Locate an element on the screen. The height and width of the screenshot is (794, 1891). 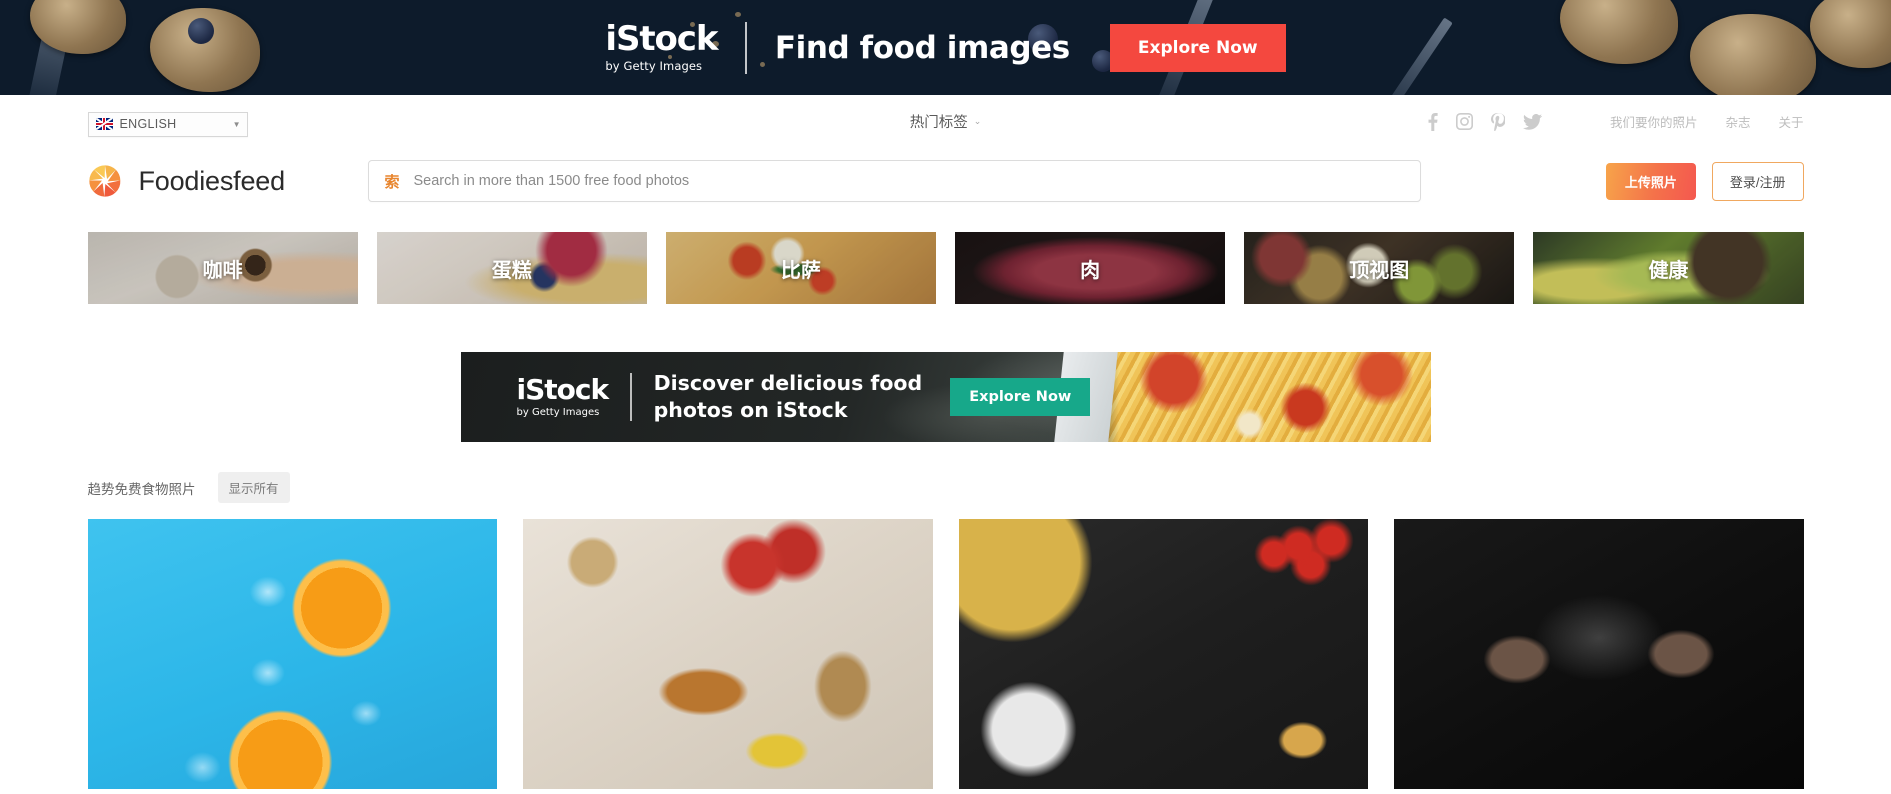
chevron-down-icon: ⌄ is located at coordinates (977, 121).